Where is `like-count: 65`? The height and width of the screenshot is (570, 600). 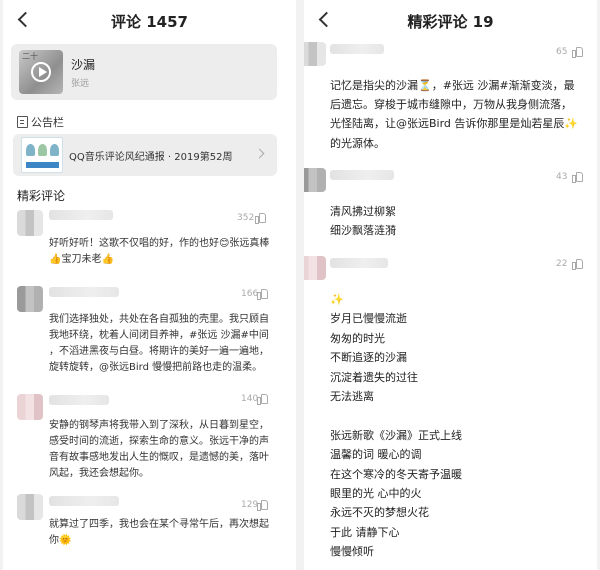
like-count: 65 is located at coordinates (562, 52).